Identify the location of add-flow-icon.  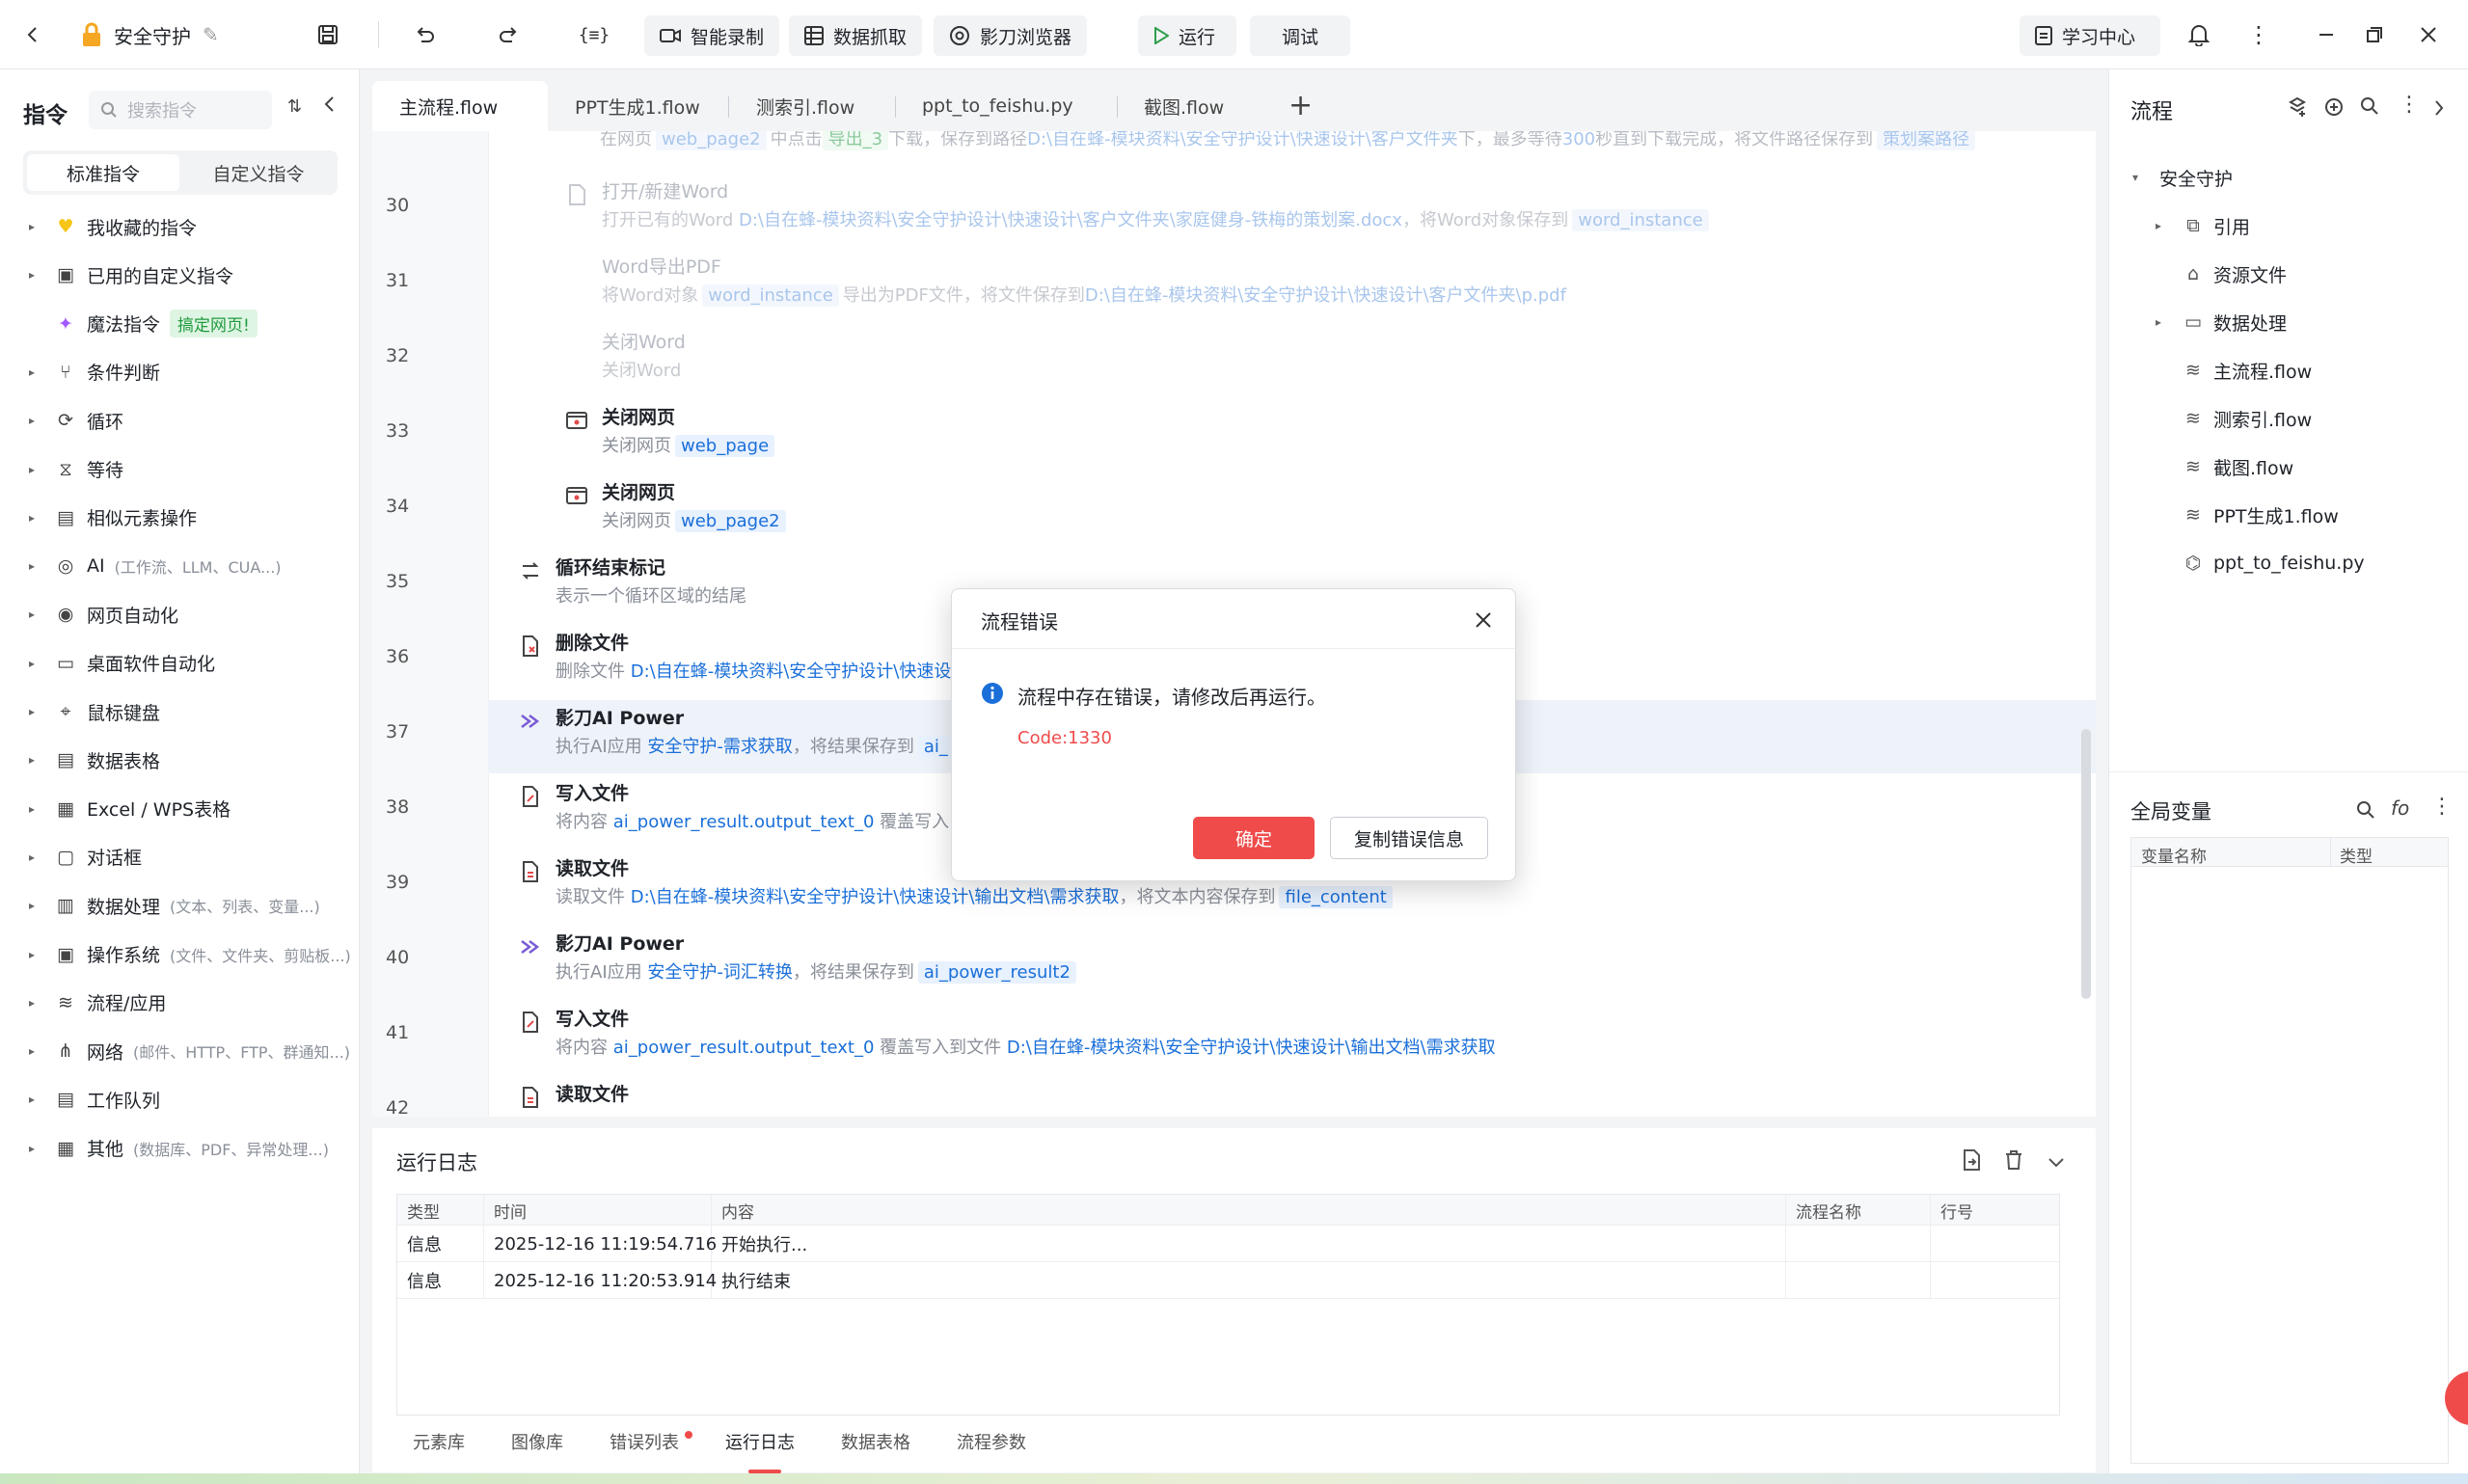
(2297, 109).